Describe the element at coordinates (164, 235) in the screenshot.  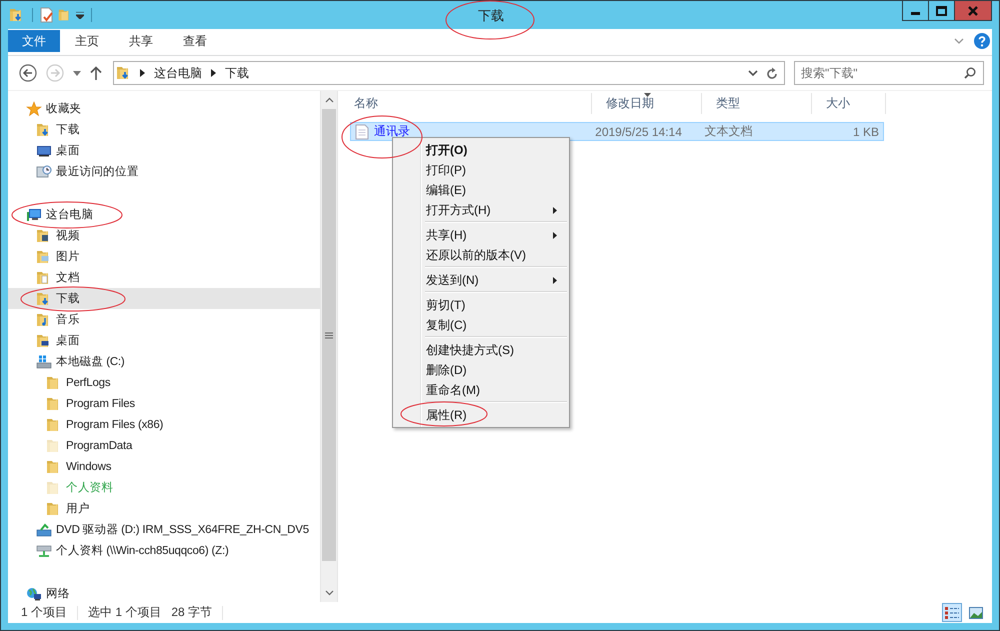
I see `tree-item: 视频` at that location.